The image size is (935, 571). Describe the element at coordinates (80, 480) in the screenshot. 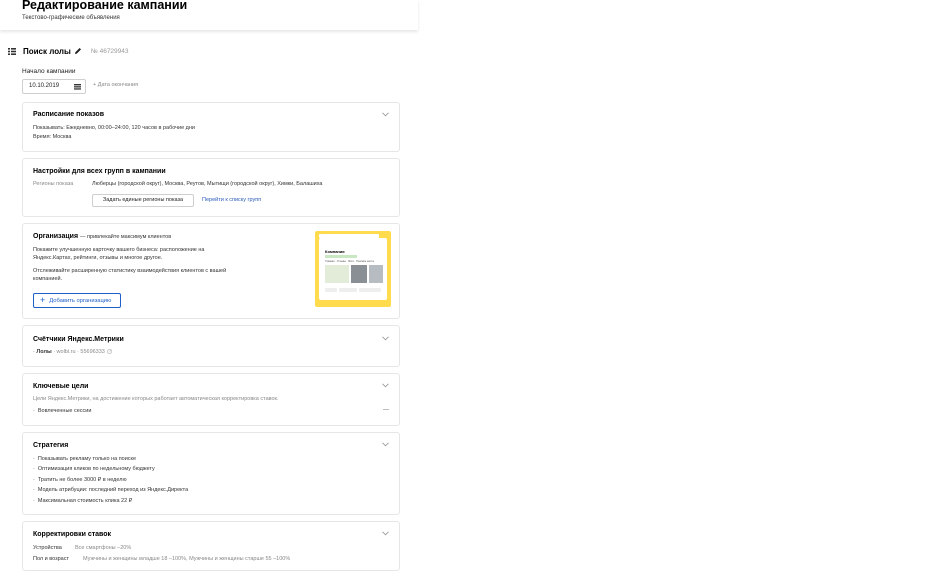

I see `strategy-item: Тратить не более 3000 ₽ в неделю` at that location.